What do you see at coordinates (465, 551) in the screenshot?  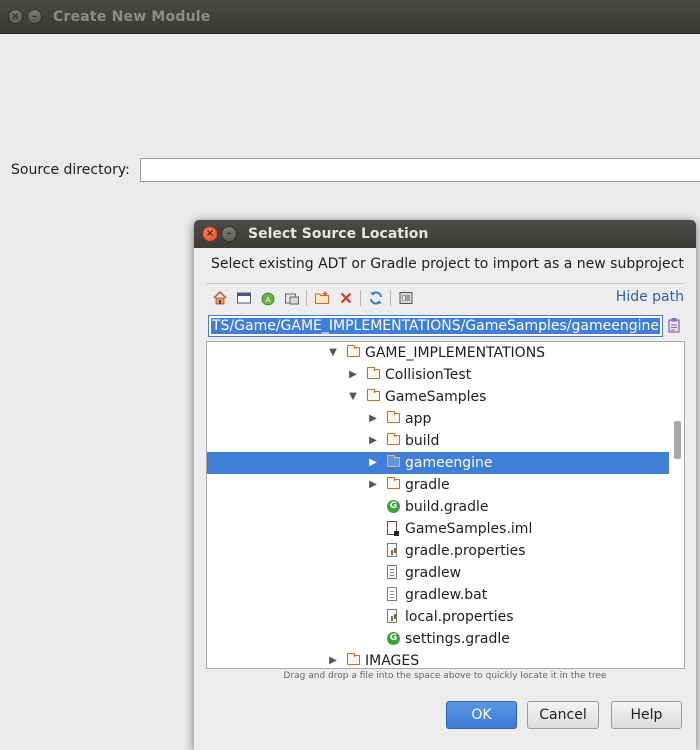 I see `tree-row-label: gradle.properties` at bounding box center [465, 551].